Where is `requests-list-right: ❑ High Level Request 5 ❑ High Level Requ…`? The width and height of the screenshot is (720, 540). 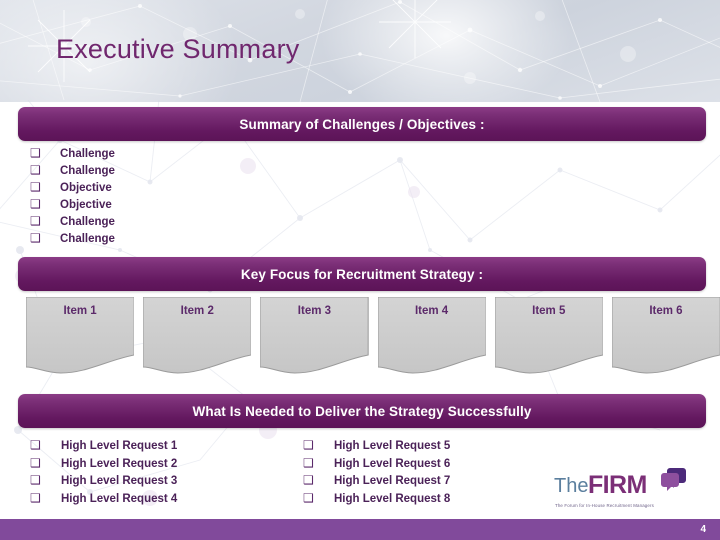
requests-list-right: ❑ High Level Request 5 ❑ High Level Requ… is located at coordinates (376, 472).